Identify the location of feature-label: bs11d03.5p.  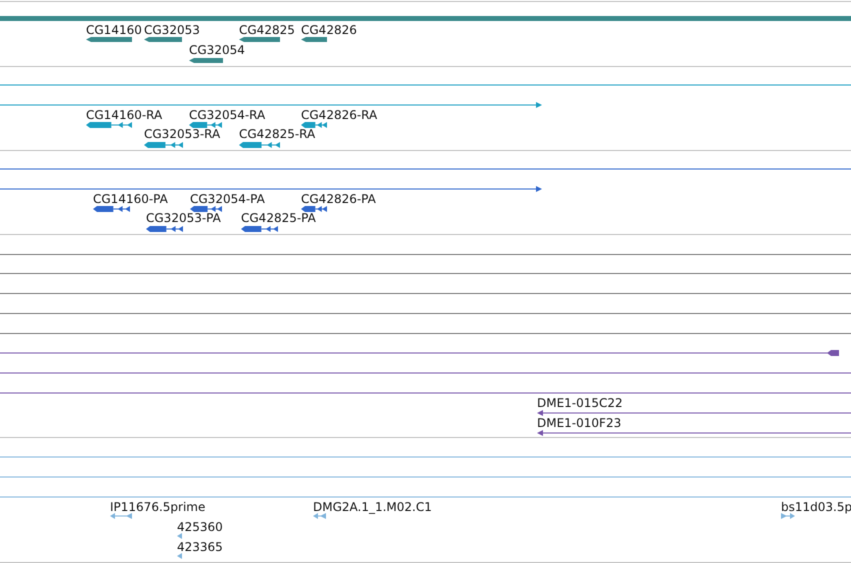
(816, 507).